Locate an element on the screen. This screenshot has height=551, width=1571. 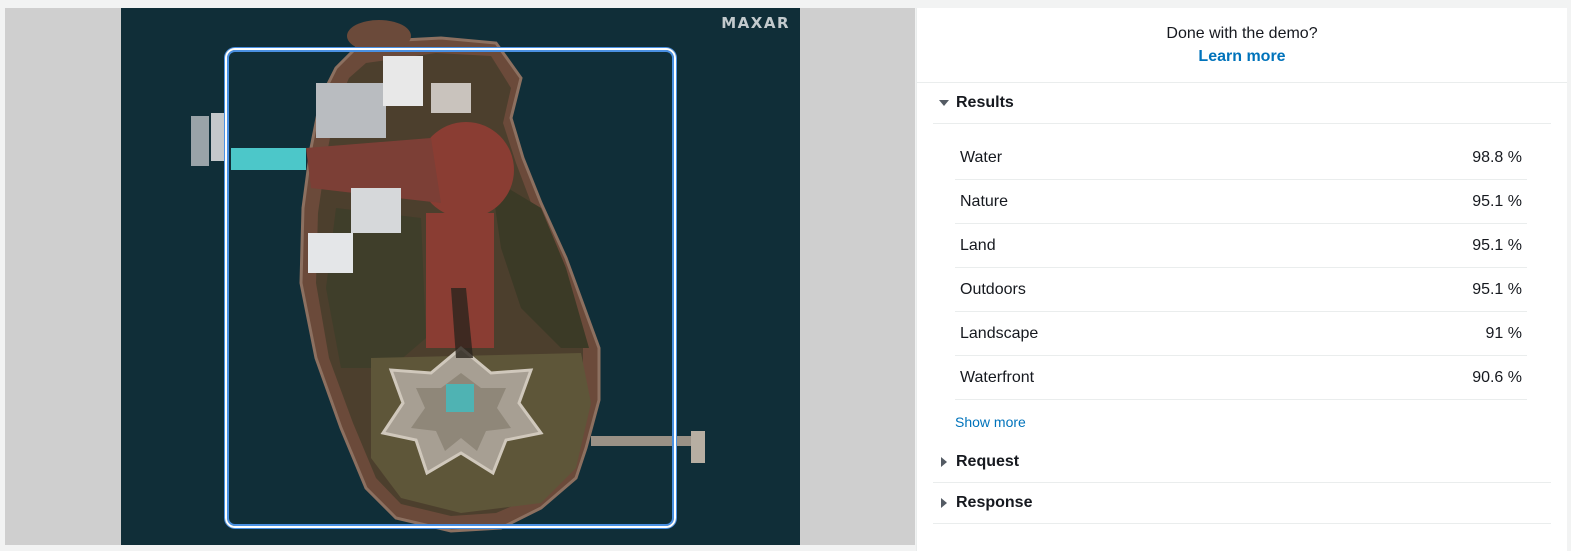
result-value: 90.6 % is located at coordinates (1497, 377).